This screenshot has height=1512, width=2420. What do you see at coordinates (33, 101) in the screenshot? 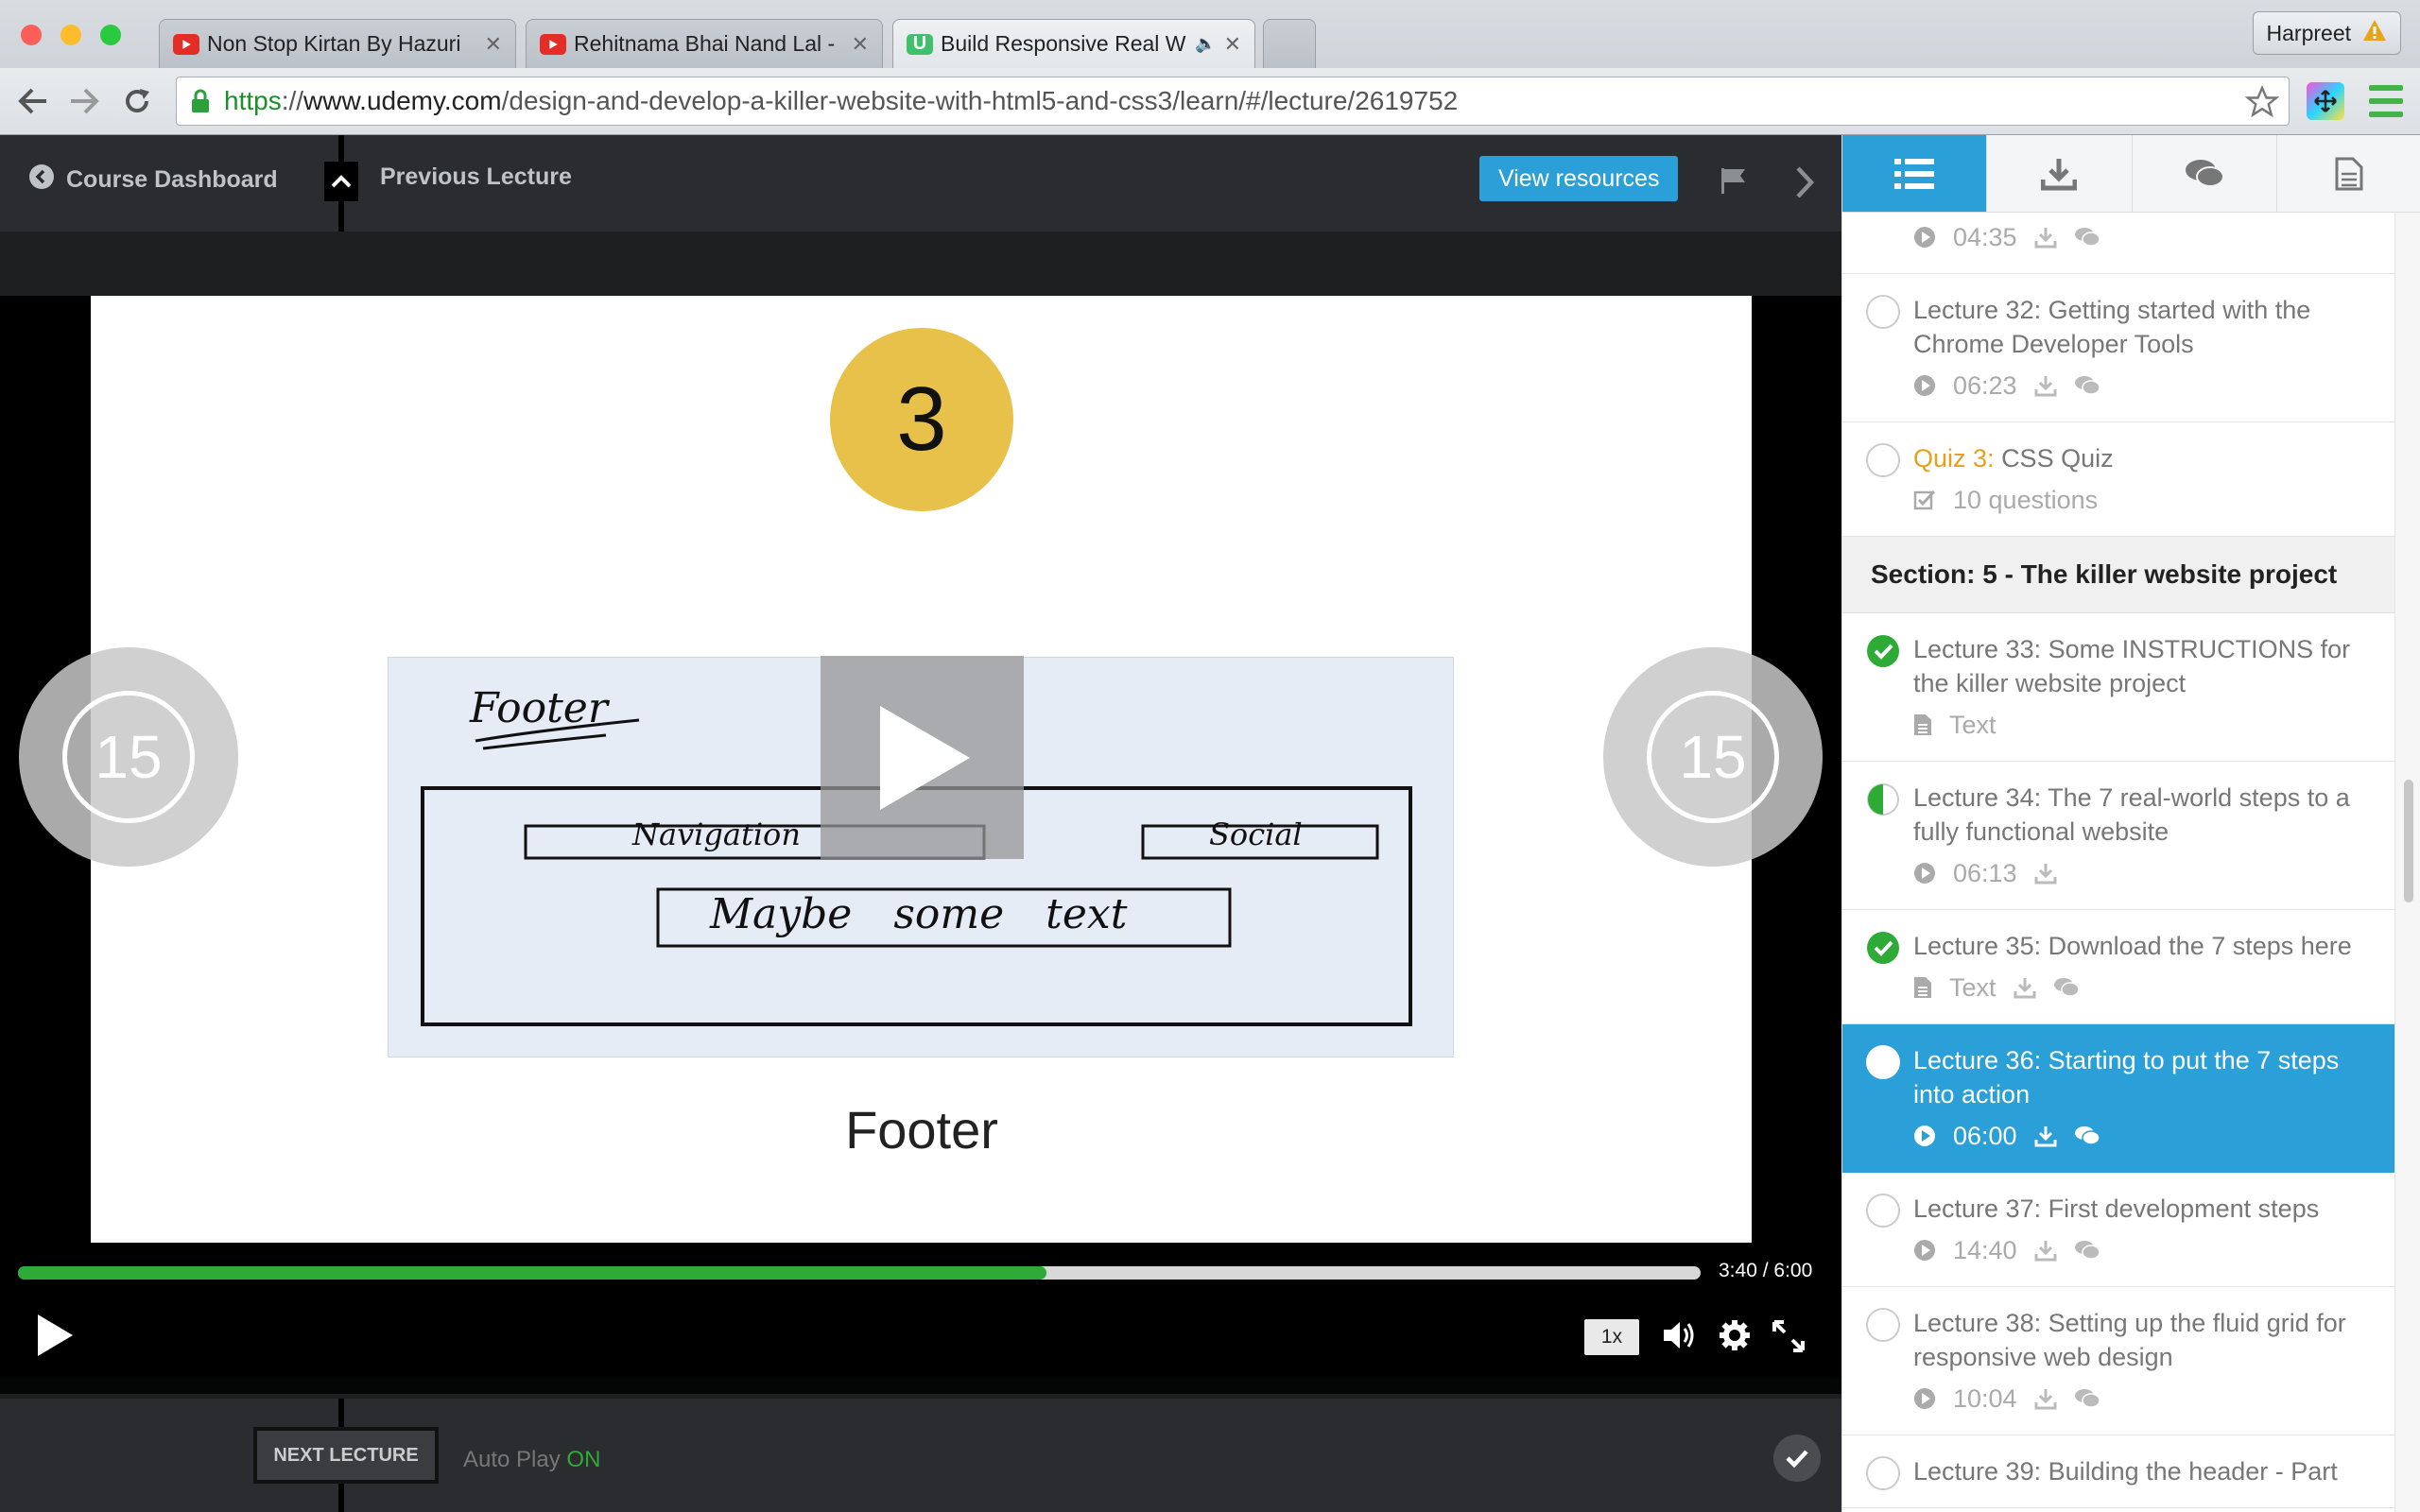
I see `back-button` at bounding box center [33, 101].